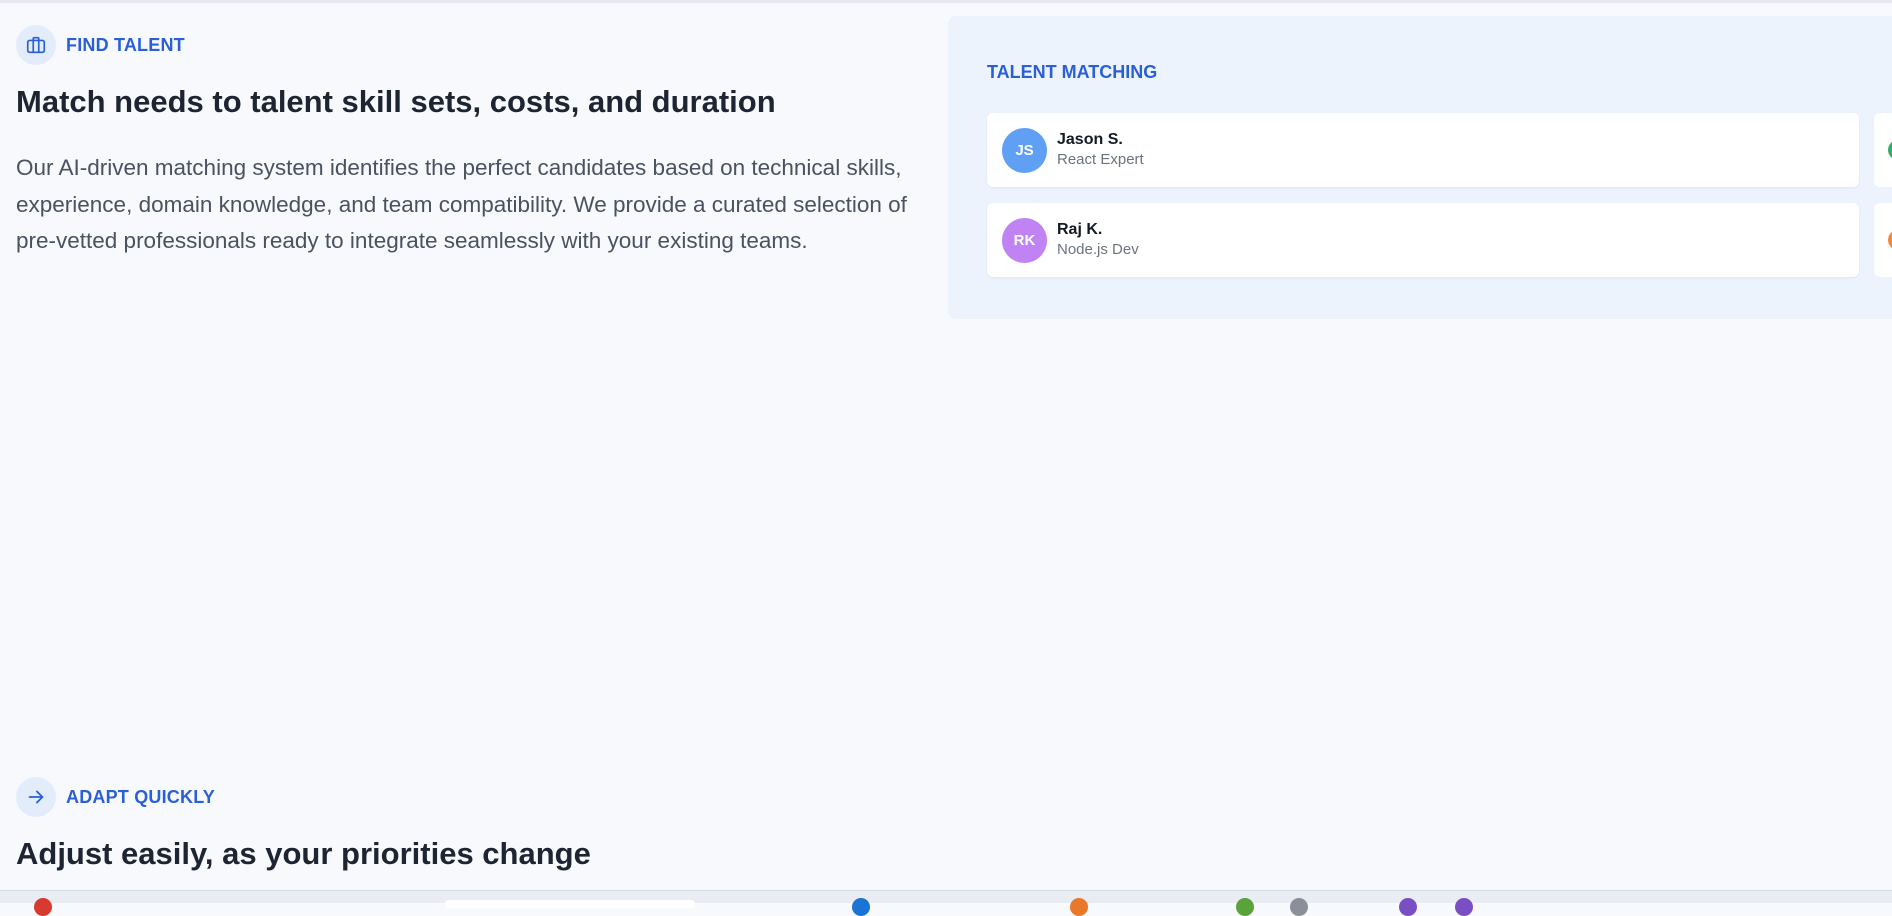 Image resolution: width=1892 pixels, height=916 pixels. I want to click on candidate-card-jason: JS Jason S. React Expert, so click(1423, 150).